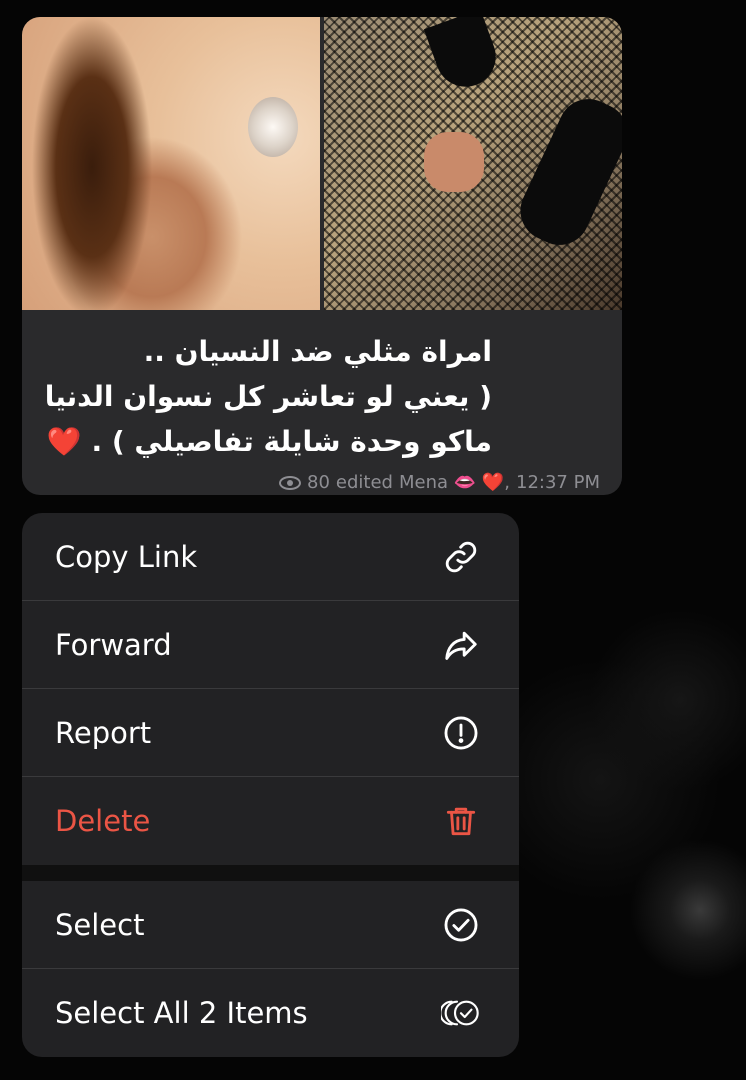 The width and height of the screenshot is (746, 1080). I want to click on menu-item-label: Delete, so click(103, 821).